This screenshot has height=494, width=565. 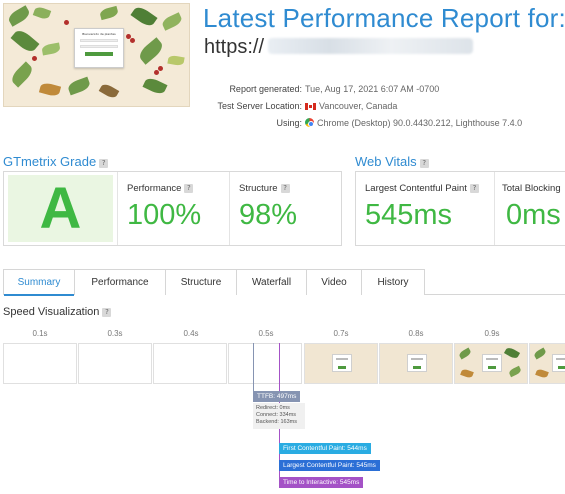 What do you see at coordinates (277, 396) in the screenshot?
I see `ttfb-marker: TTFB: 497ms` at bounding box center [277, 396].